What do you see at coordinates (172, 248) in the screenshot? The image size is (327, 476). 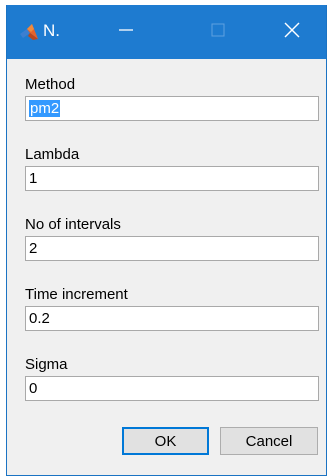 I see `intervals-input: 2` at bounding box center [172, 248].